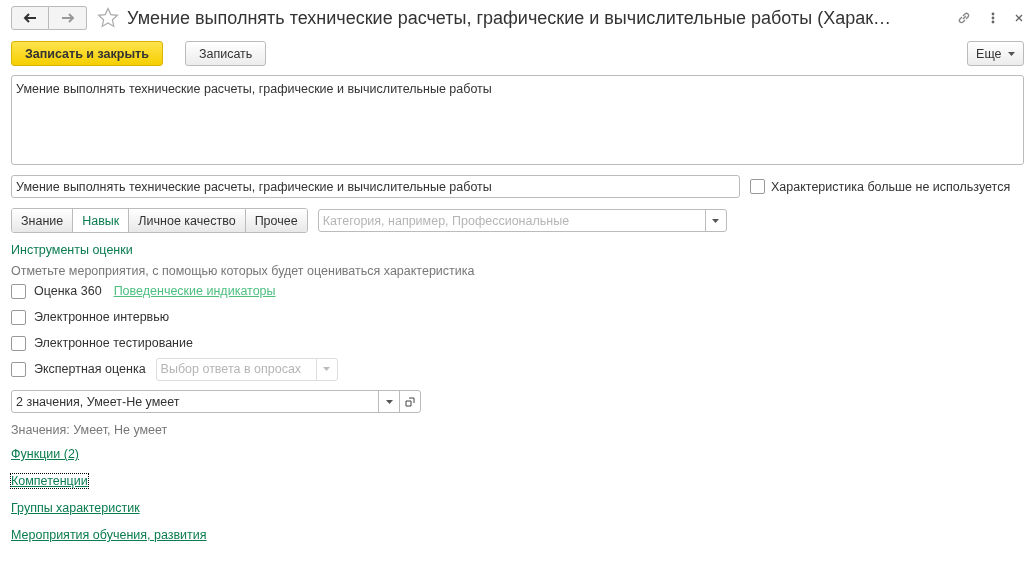 The image size is (1035, 568). Describe the element at coordinates (75, 508) in the screenshot. I see `section-link: Группы характеристик` at that location.